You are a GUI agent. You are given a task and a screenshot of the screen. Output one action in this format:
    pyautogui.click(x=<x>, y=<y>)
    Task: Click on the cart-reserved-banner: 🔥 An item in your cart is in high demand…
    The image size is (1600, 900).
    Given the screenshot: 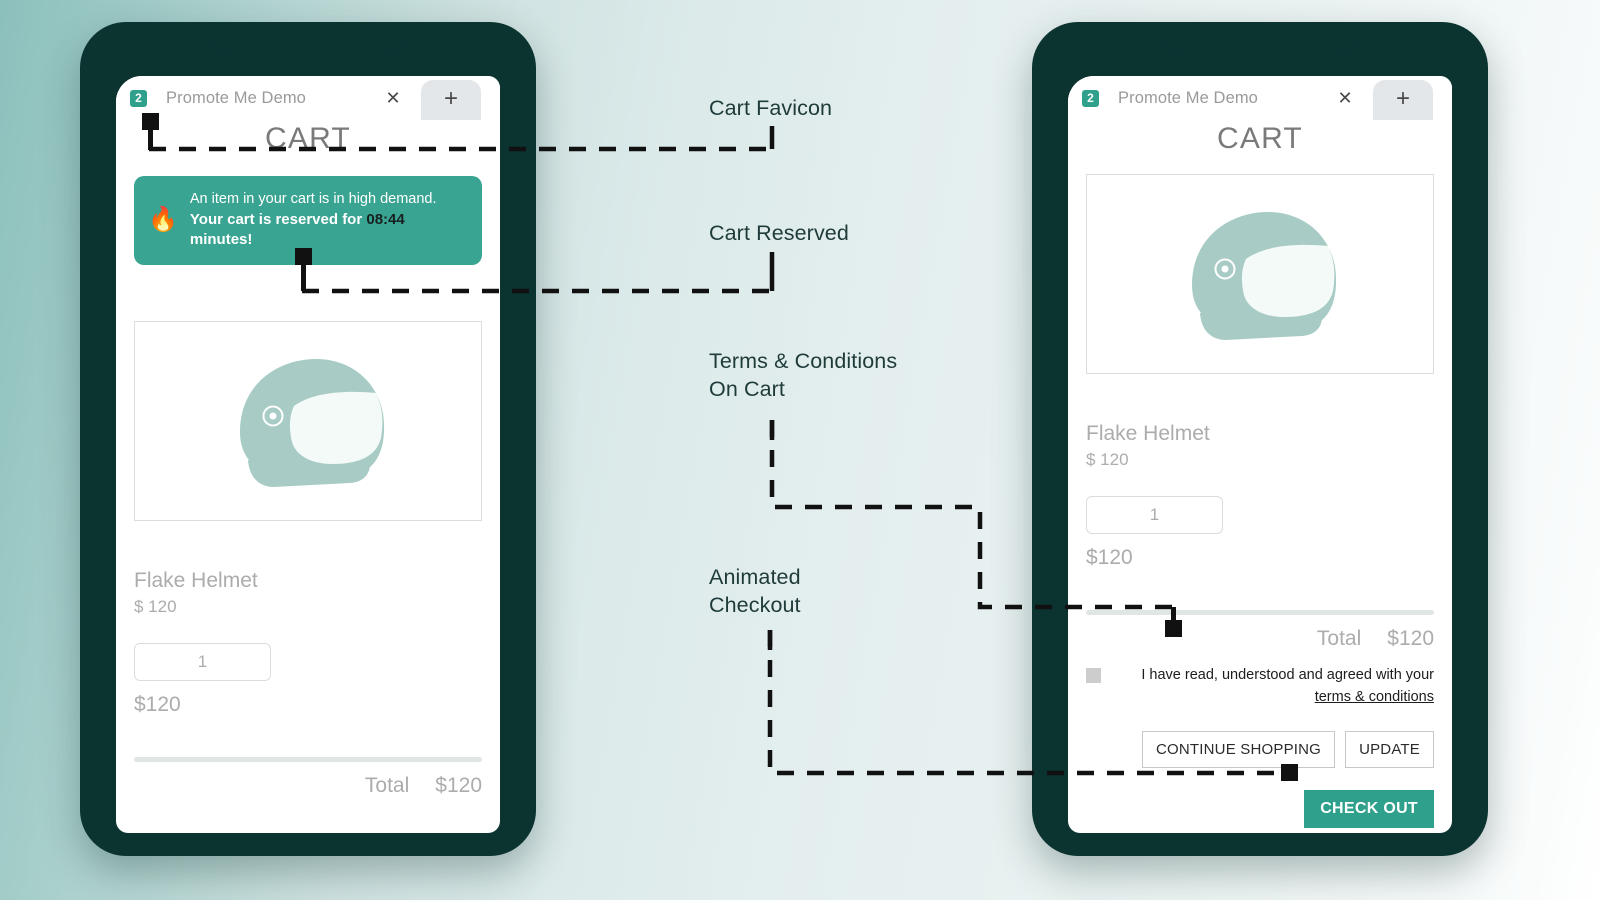 What is the action you would take?
    pyautogui.click(x=308, y=221)
    